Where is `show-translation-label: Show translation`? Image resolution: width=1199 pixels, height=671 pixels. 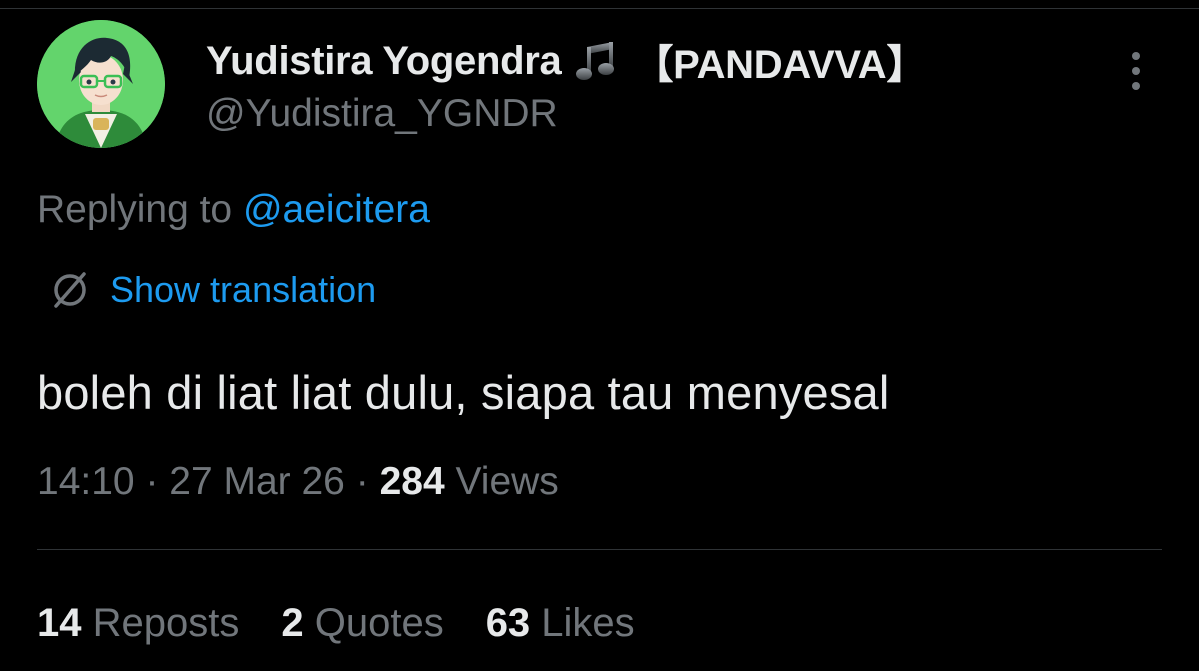
show-translation-label: Show translation is located at coordinates (243, 290).